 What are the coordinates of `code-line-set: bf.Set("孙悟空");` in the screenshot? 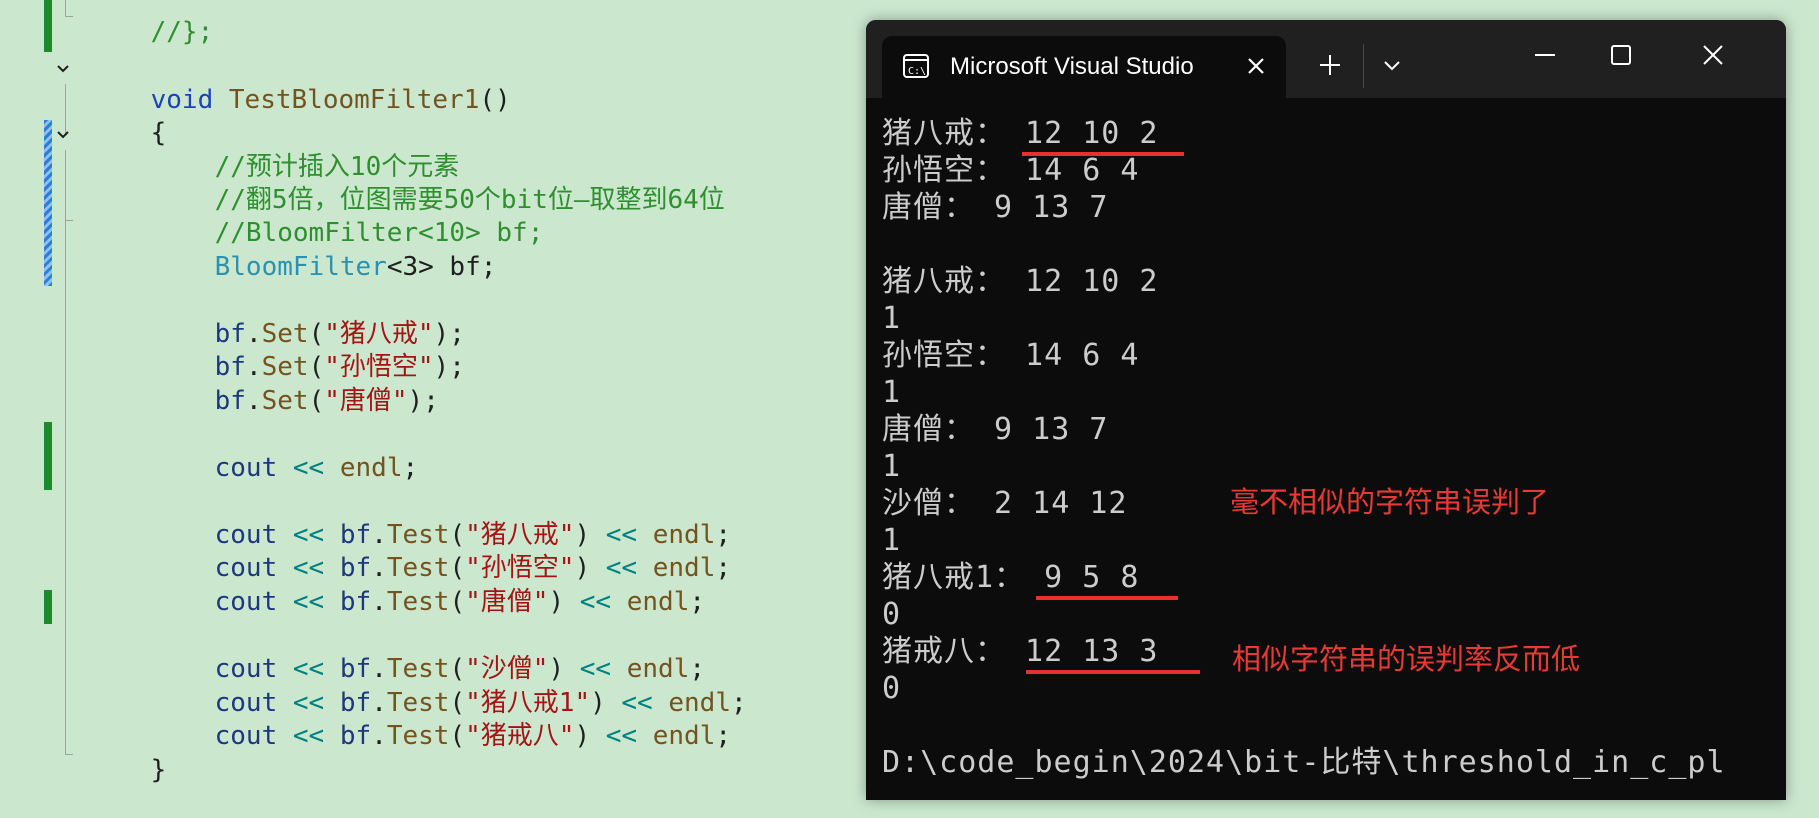 It's located at (308, 350).